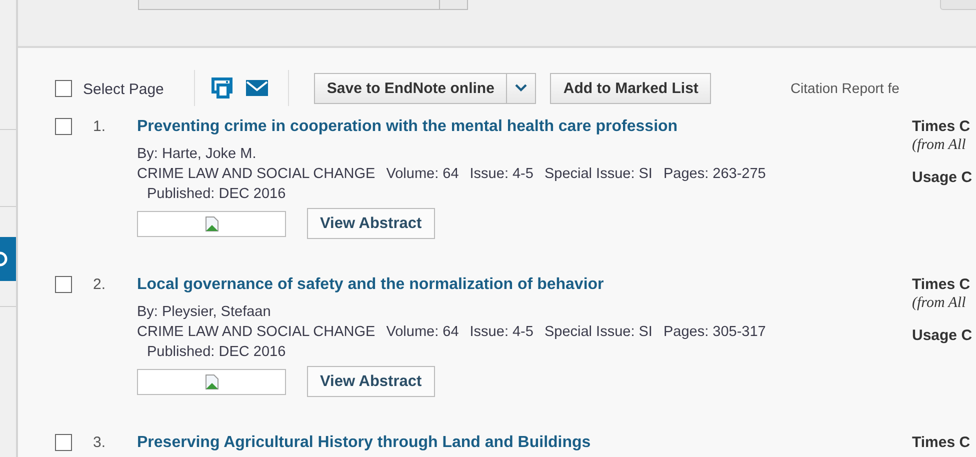 The width and height of the screenshot is (976, 457). I want to click on record-number: 2., so click(100, 285).